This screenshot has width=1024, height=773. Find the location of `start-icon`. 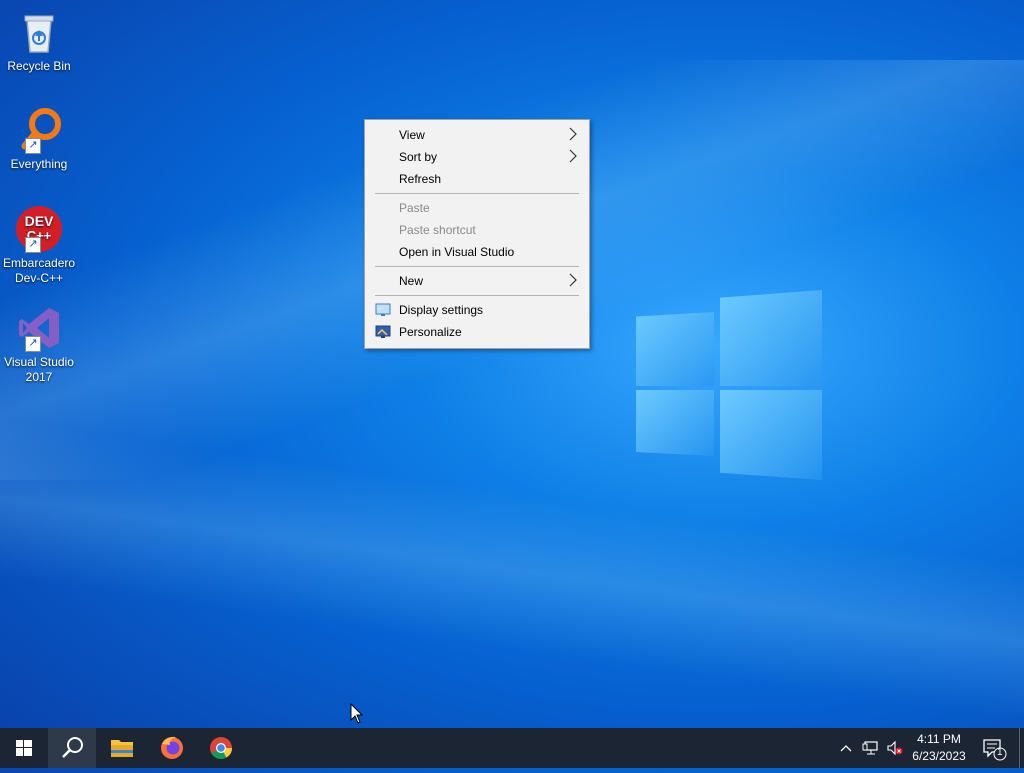

start-icon is located at coordinates (24, 748).